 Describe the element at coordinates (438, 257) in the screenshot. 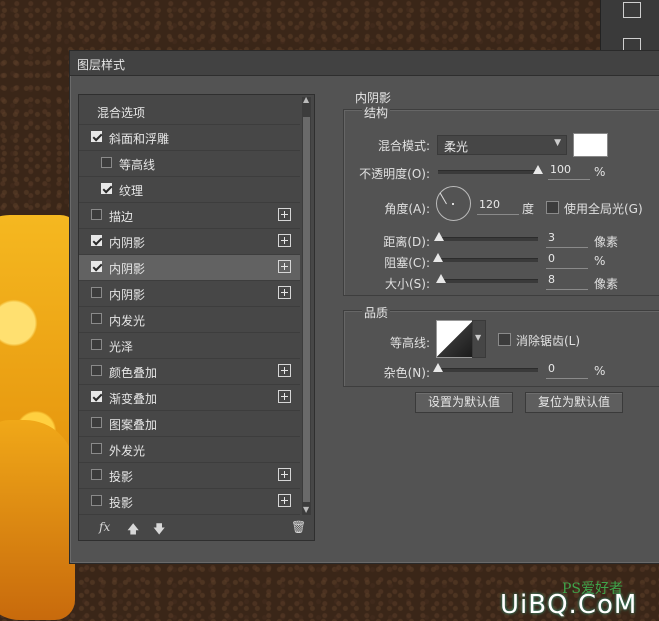

I see `choke-slider-thumb` at that location.